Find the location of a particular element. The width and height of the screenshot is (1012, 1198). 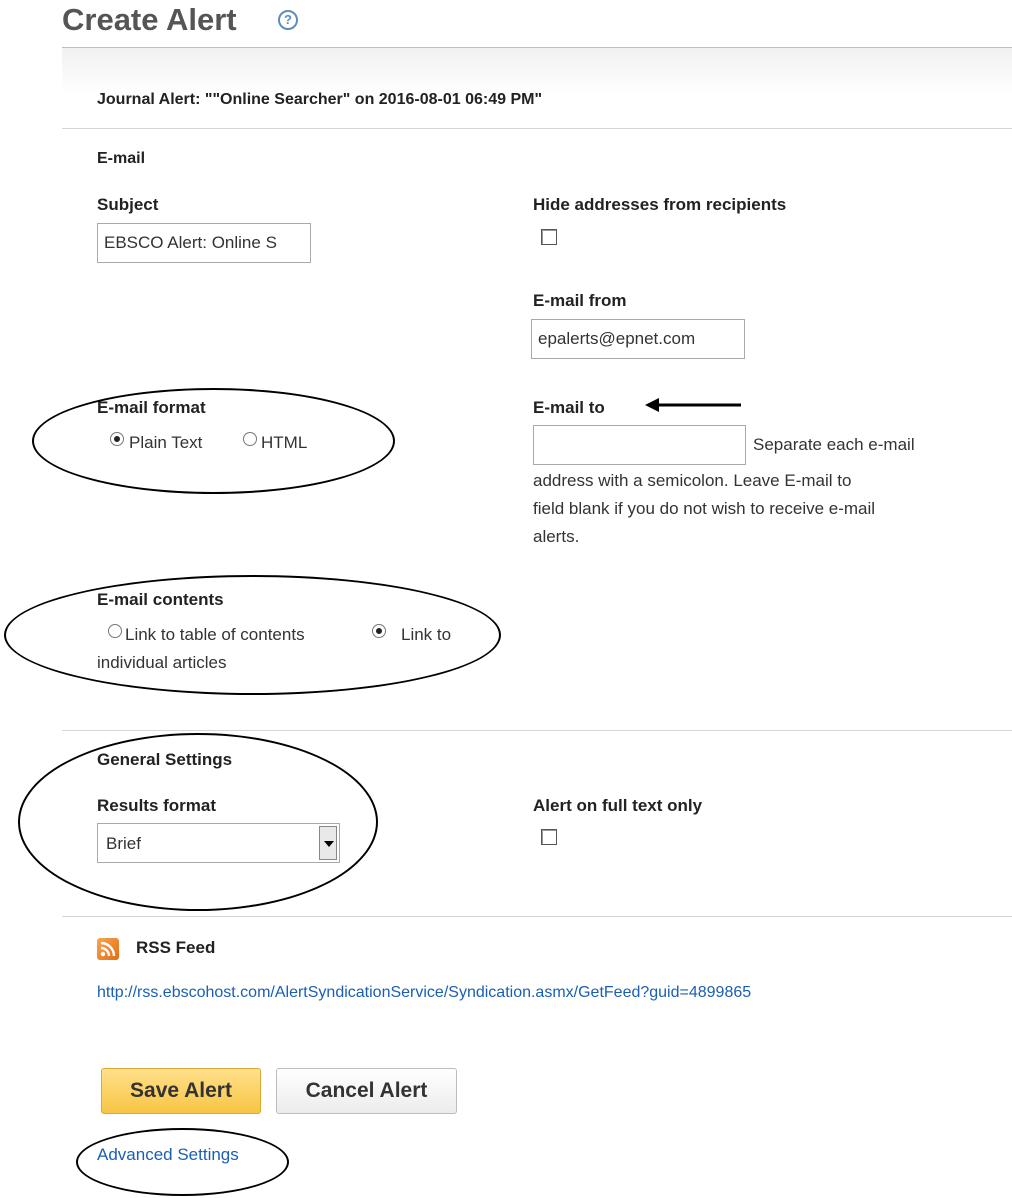

subject-input is located at coordinates (204, 243).